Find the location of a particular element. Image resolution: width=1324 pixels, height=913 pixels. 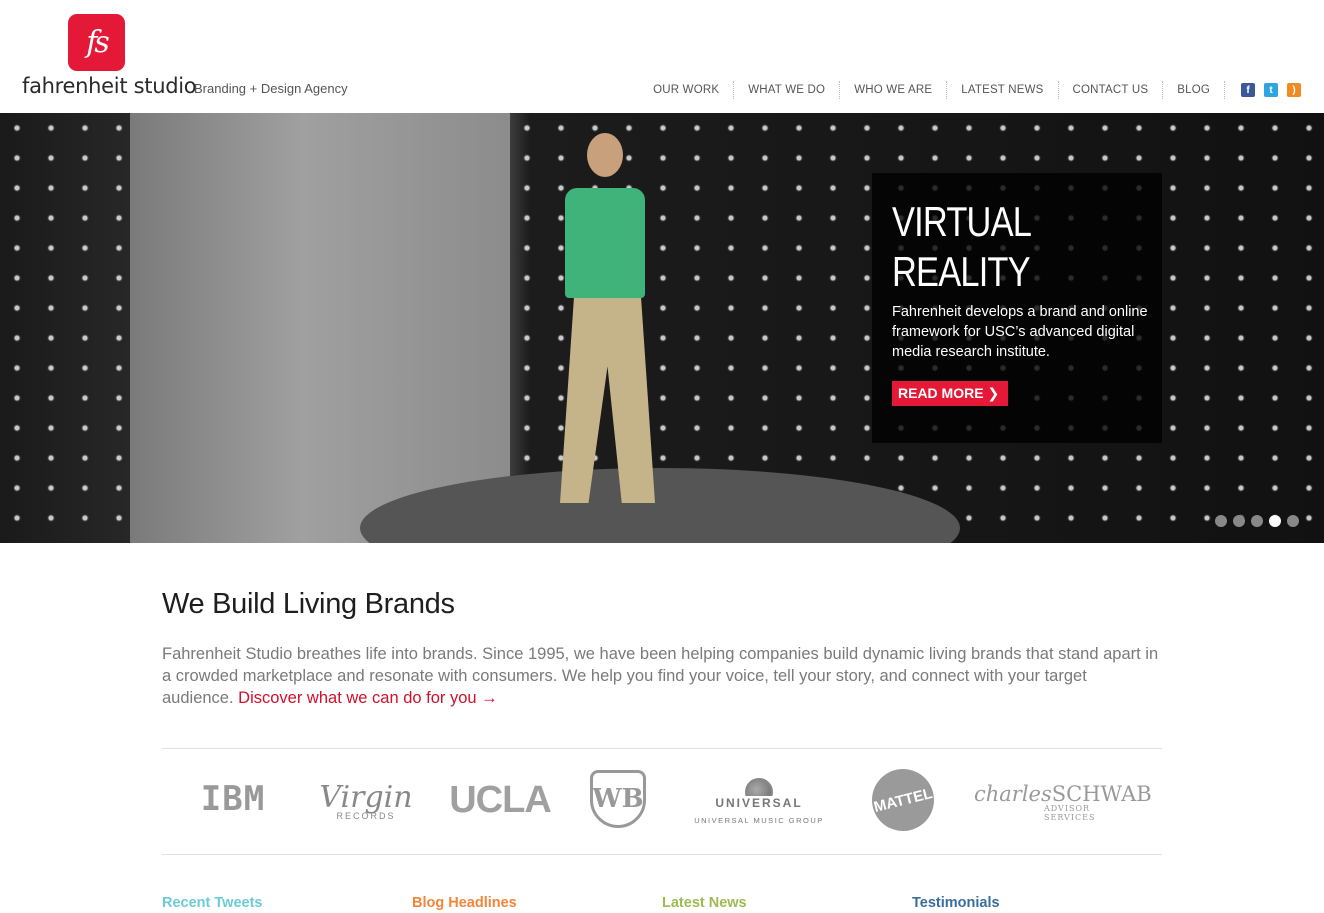

discover-link: Discover what we can do for you → is located at coordinates (368, 698).